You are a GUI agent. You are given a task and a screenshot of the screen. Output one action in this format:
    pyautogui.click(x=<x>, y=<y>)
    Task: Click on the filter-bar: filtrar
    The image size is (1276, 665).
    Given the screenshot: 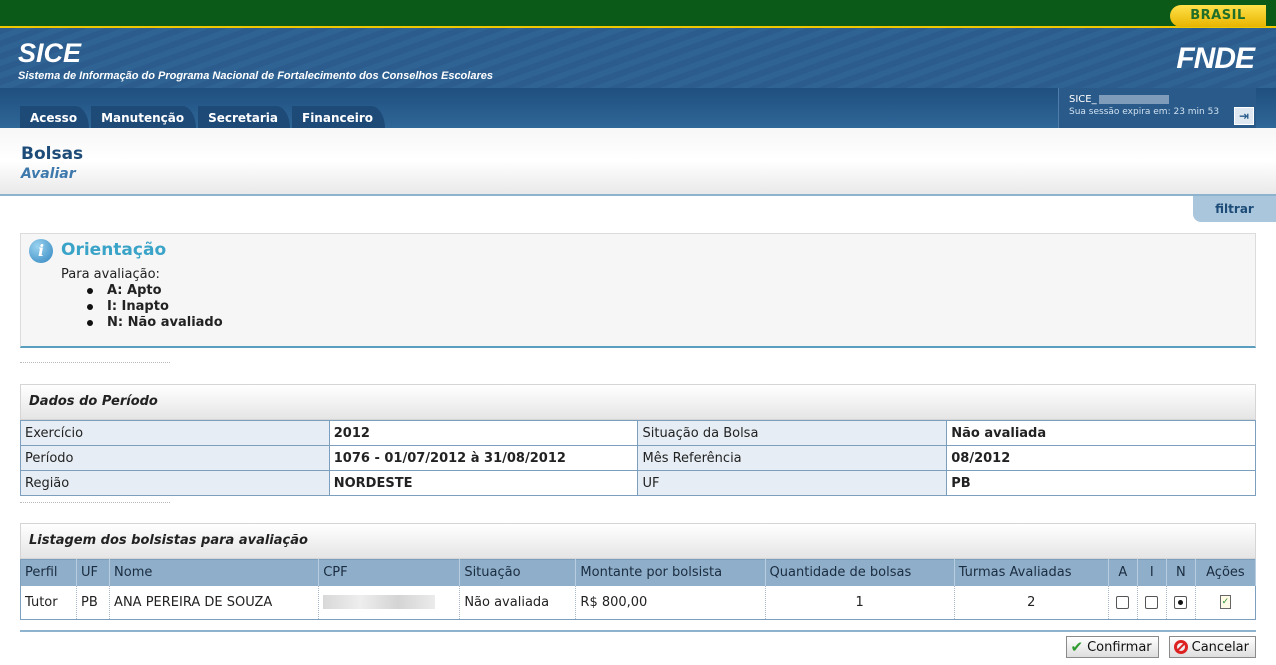 What is the action you would take?
    pyautogui.click(x=638, y=210)
    